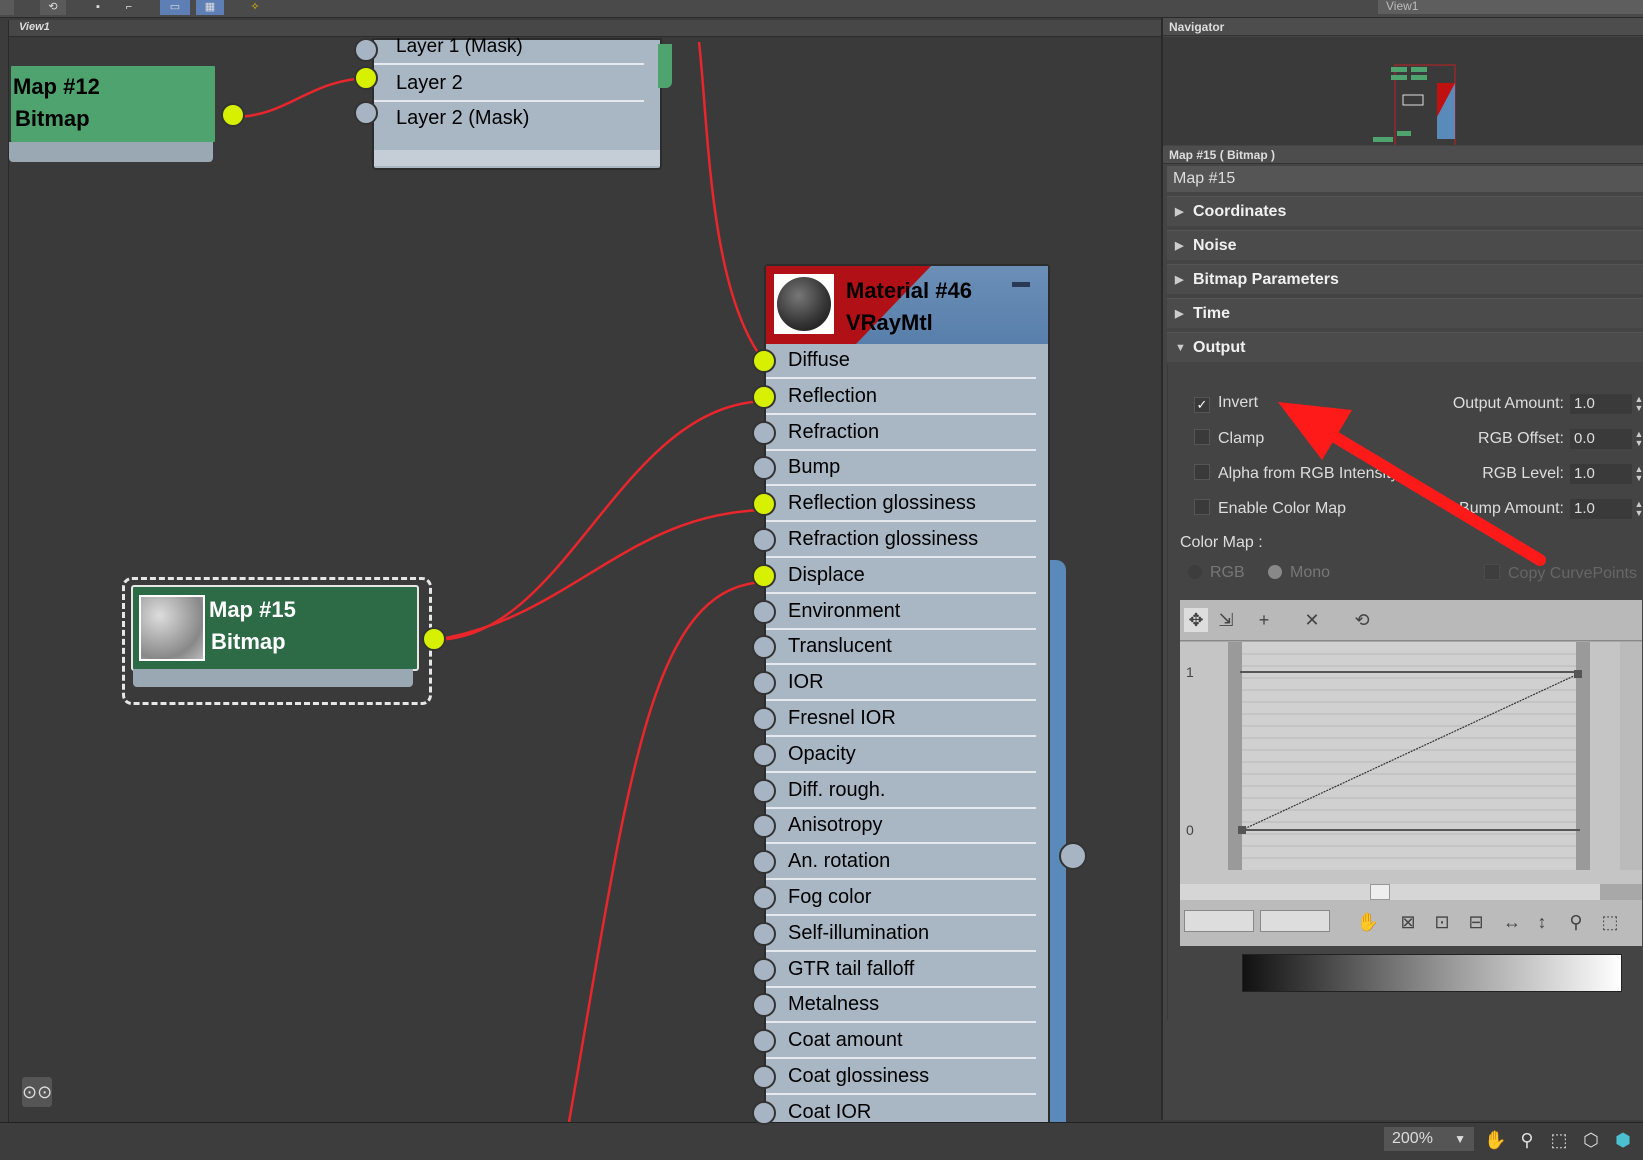 The height and width of the screenshot is (1160, 1643). What do you see at coordinates (1591, 1140) in the screenshot?
I see `zoom-extents-icon: ⬡` at bounding box center [1591, 1140].